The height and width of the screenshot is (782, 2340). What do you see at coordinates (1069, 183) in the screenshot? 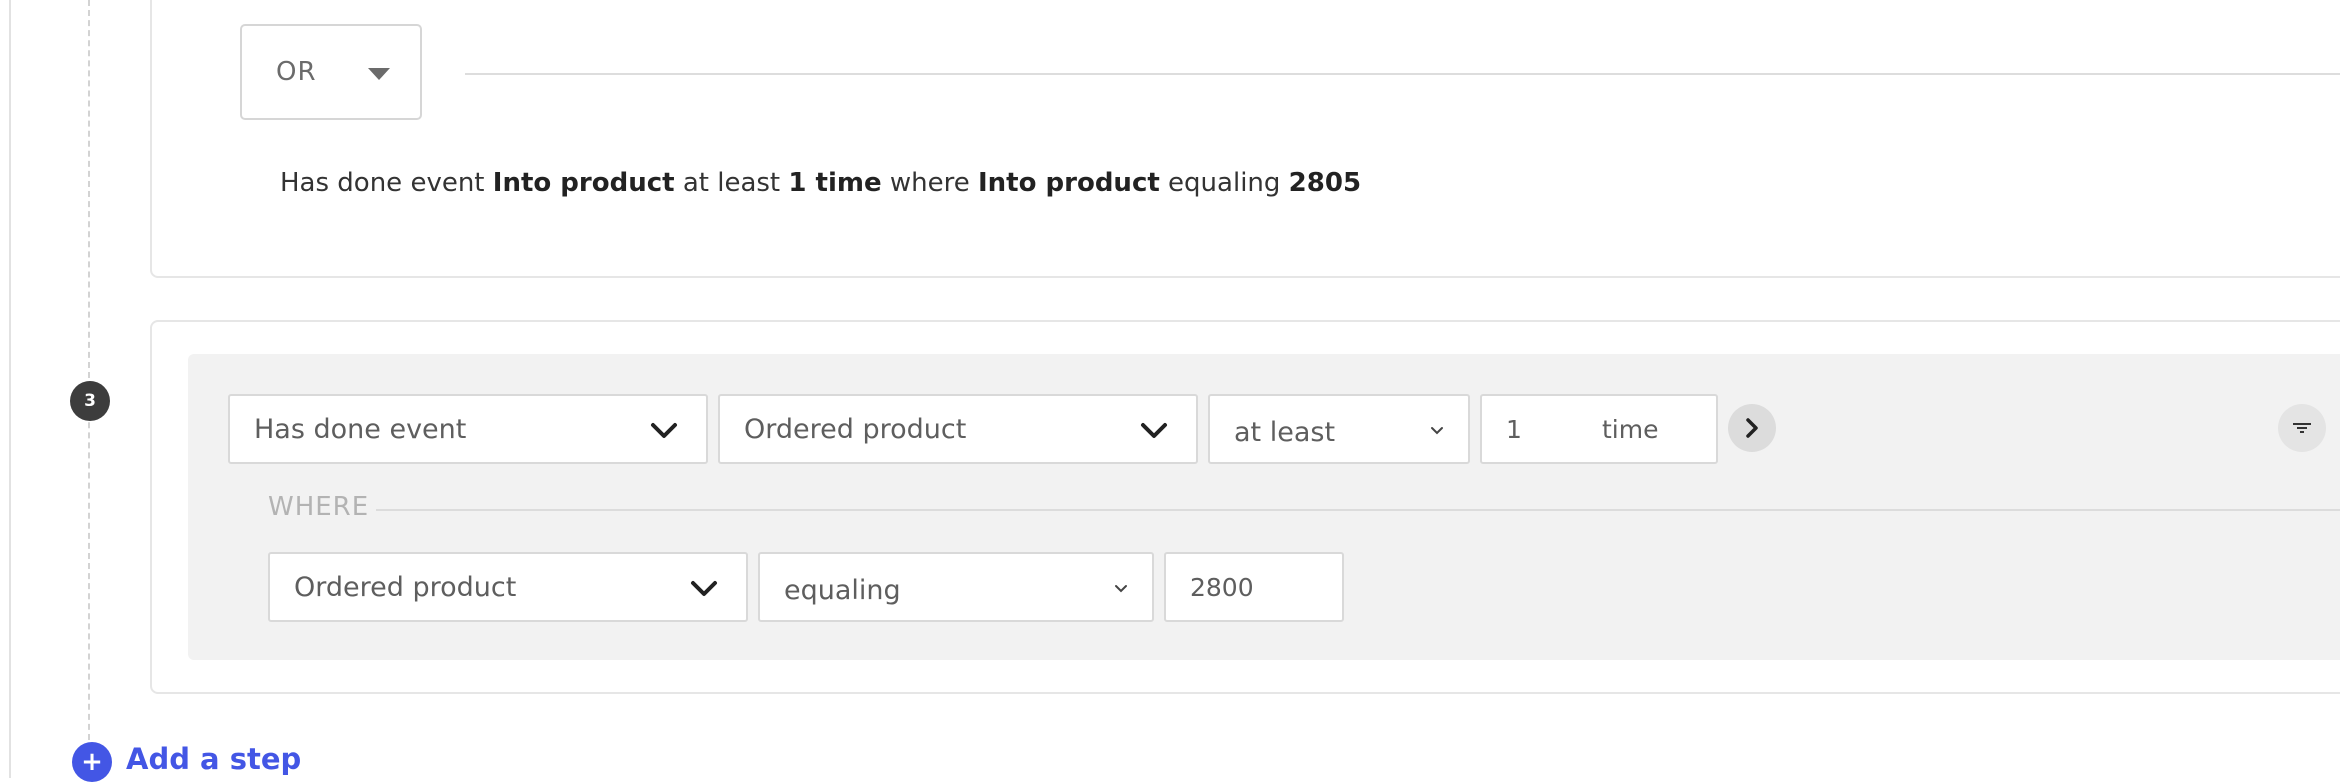
I see `summary-property: Into product` at bounding box center [1069, 183].